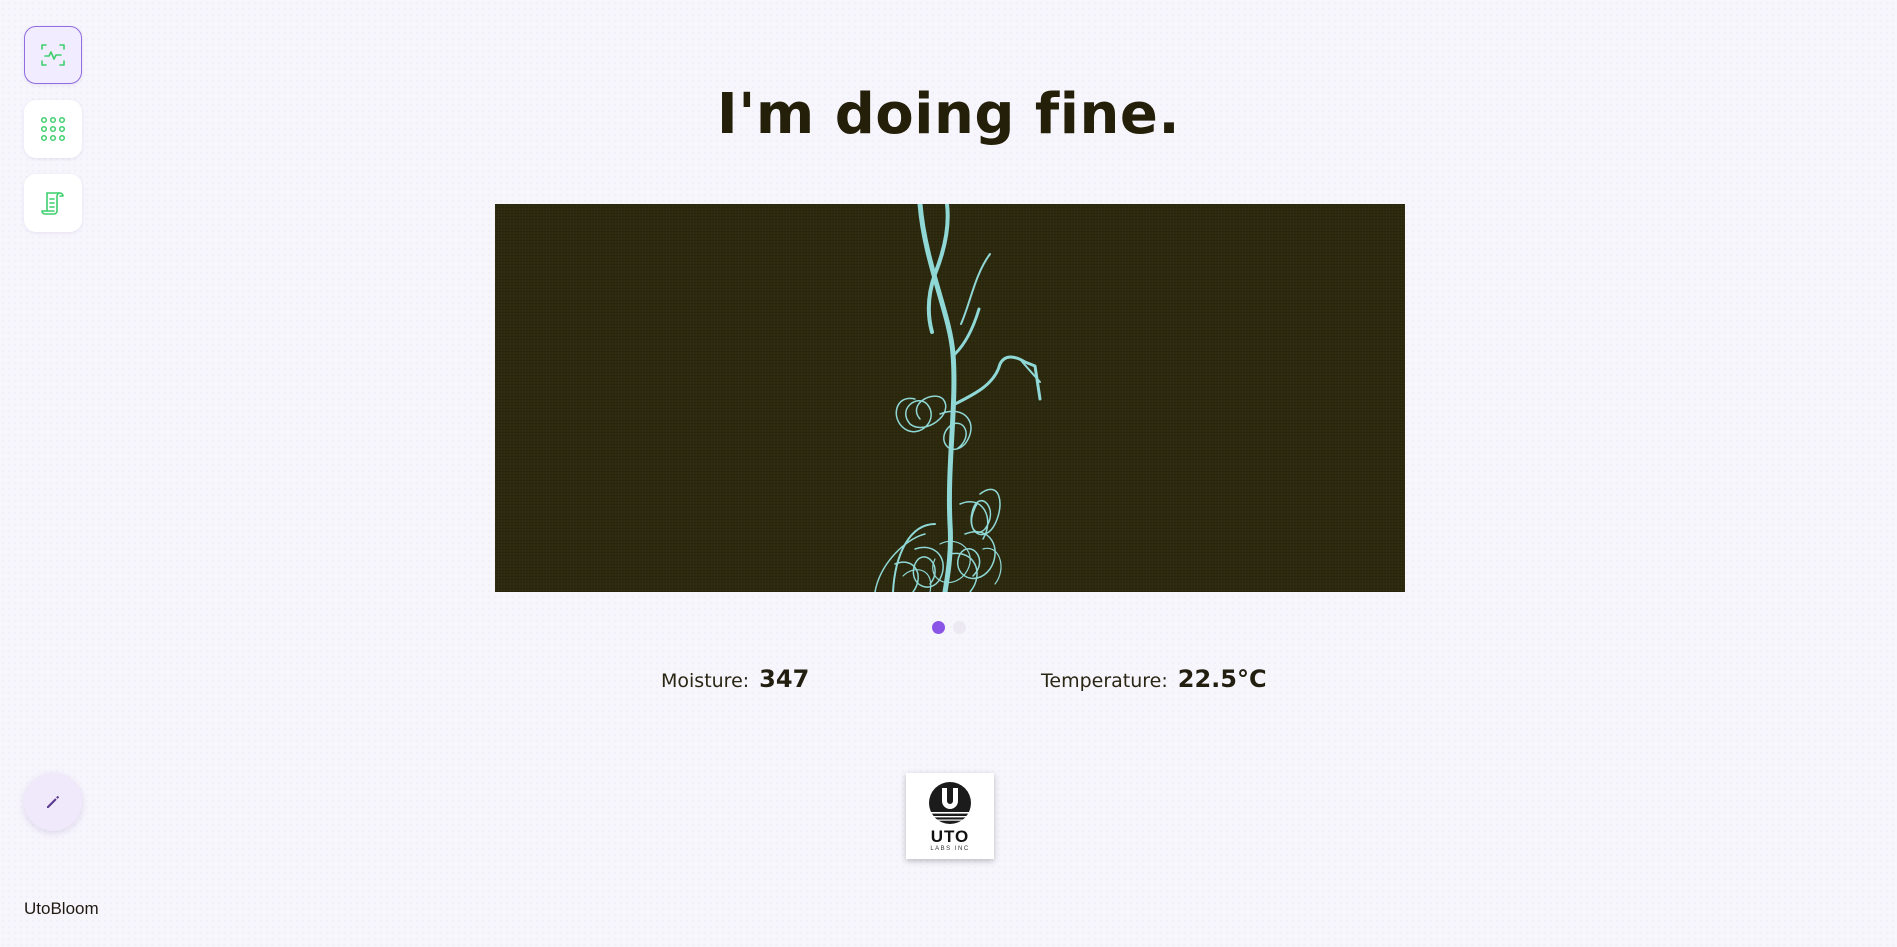 This screenshot has height=947, width=1897. Describe the element at coordinates (705, 681) in the screenshot. I see `moisture-label: Moisture:` at that location.